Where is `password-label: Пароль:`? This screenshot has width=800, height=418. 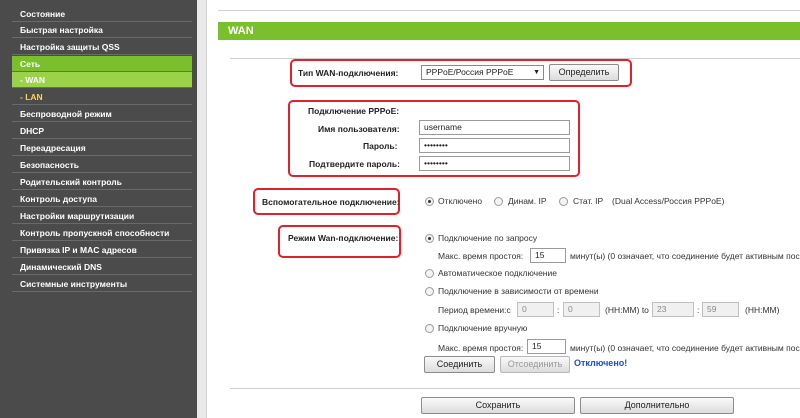 password-label: Пароль: is located at coordinates (380, 146).